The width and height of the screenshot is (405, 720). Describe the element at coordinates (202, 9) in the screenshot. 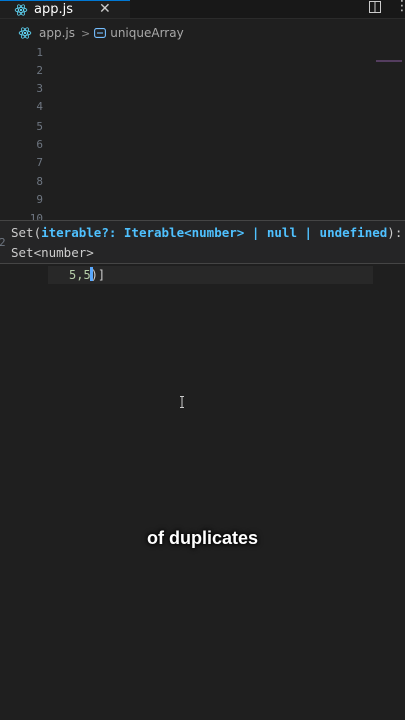

I see `editor-tab-bar: app.js ✕ ⋮` at that location.